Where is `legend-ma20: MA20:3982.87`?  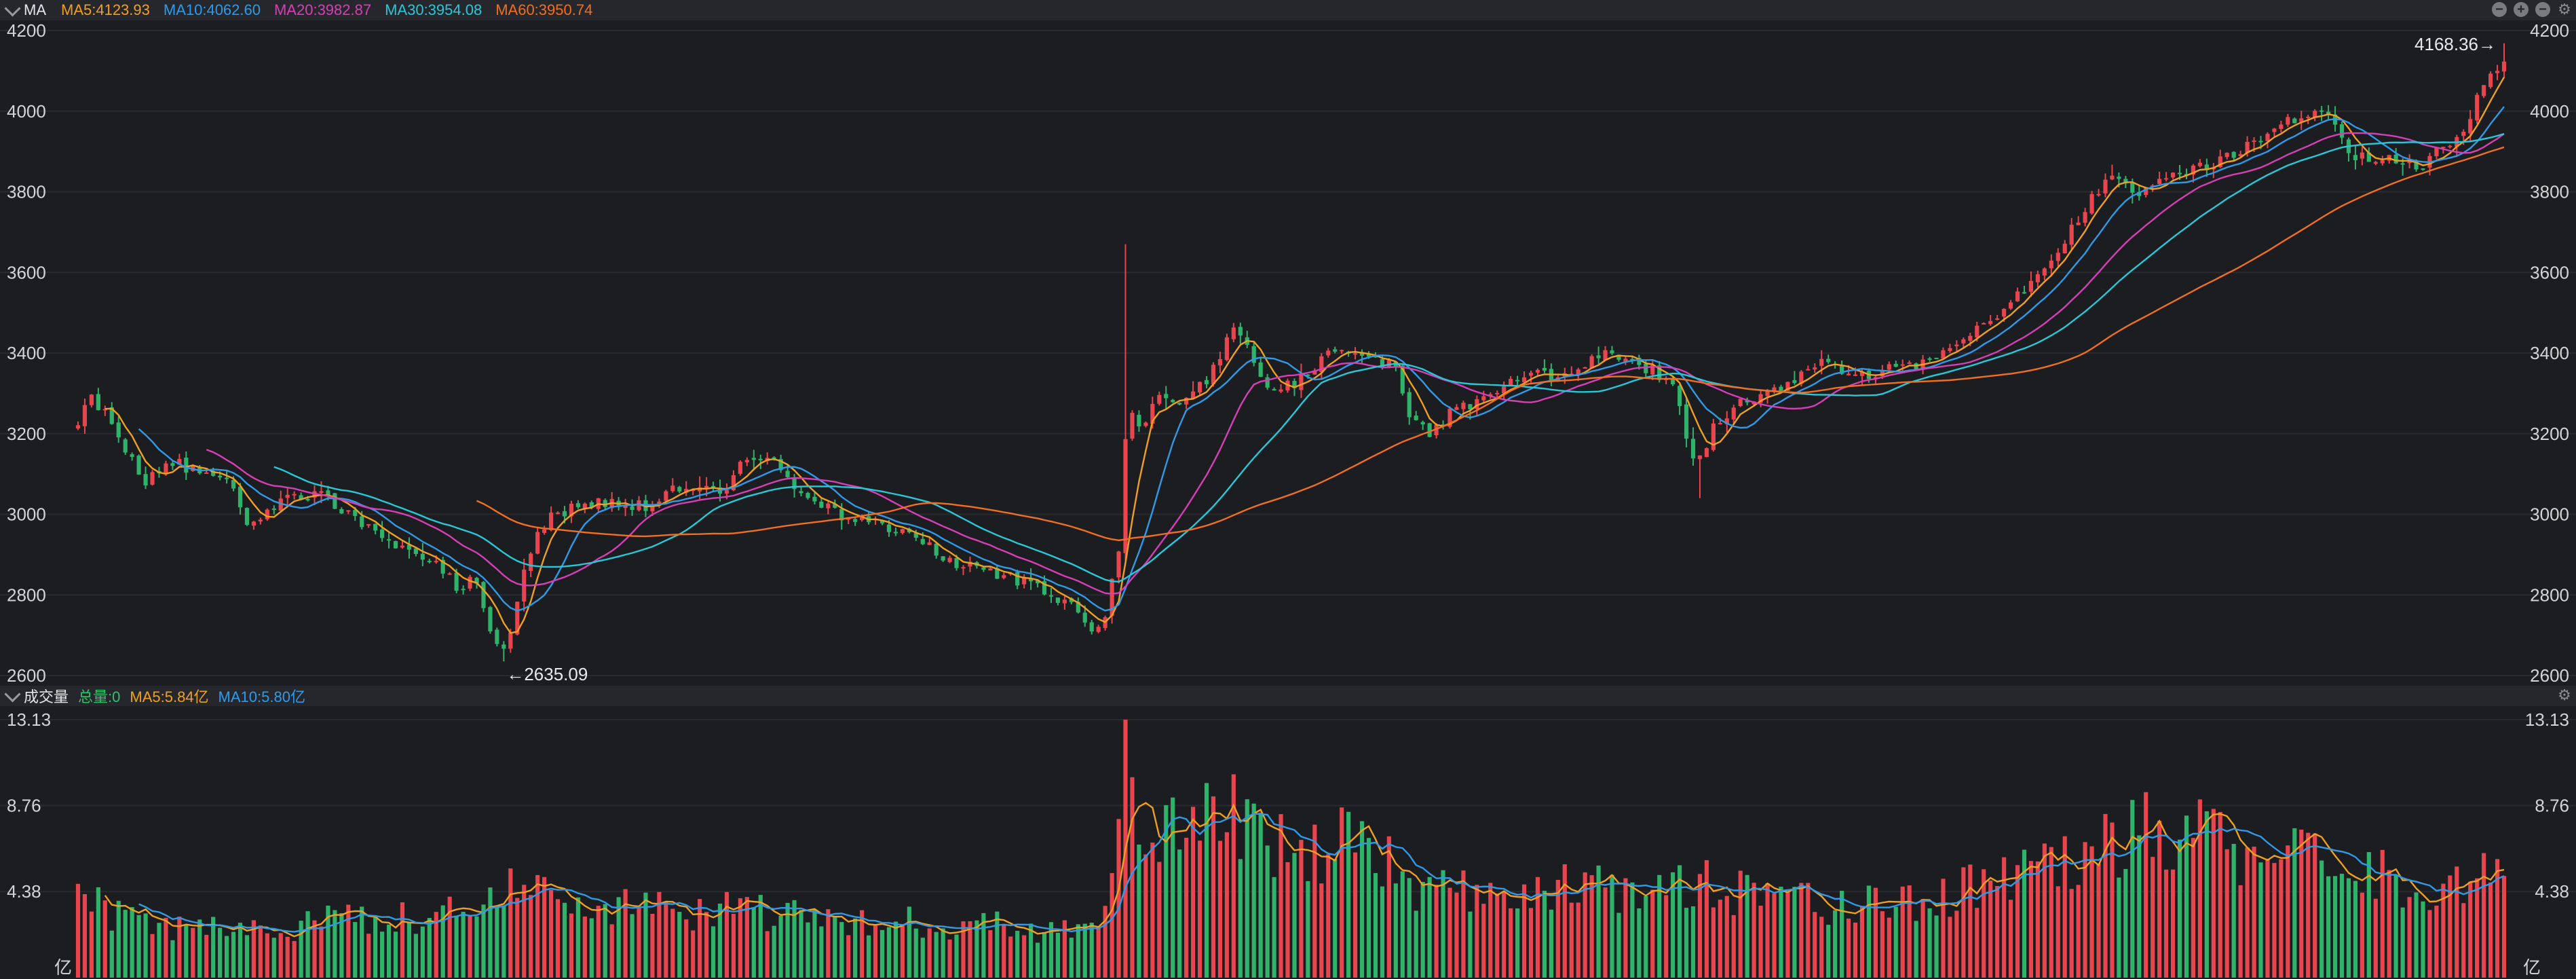
legend-ma20: MA20:3982.87 is located at coordinates (322, 9).